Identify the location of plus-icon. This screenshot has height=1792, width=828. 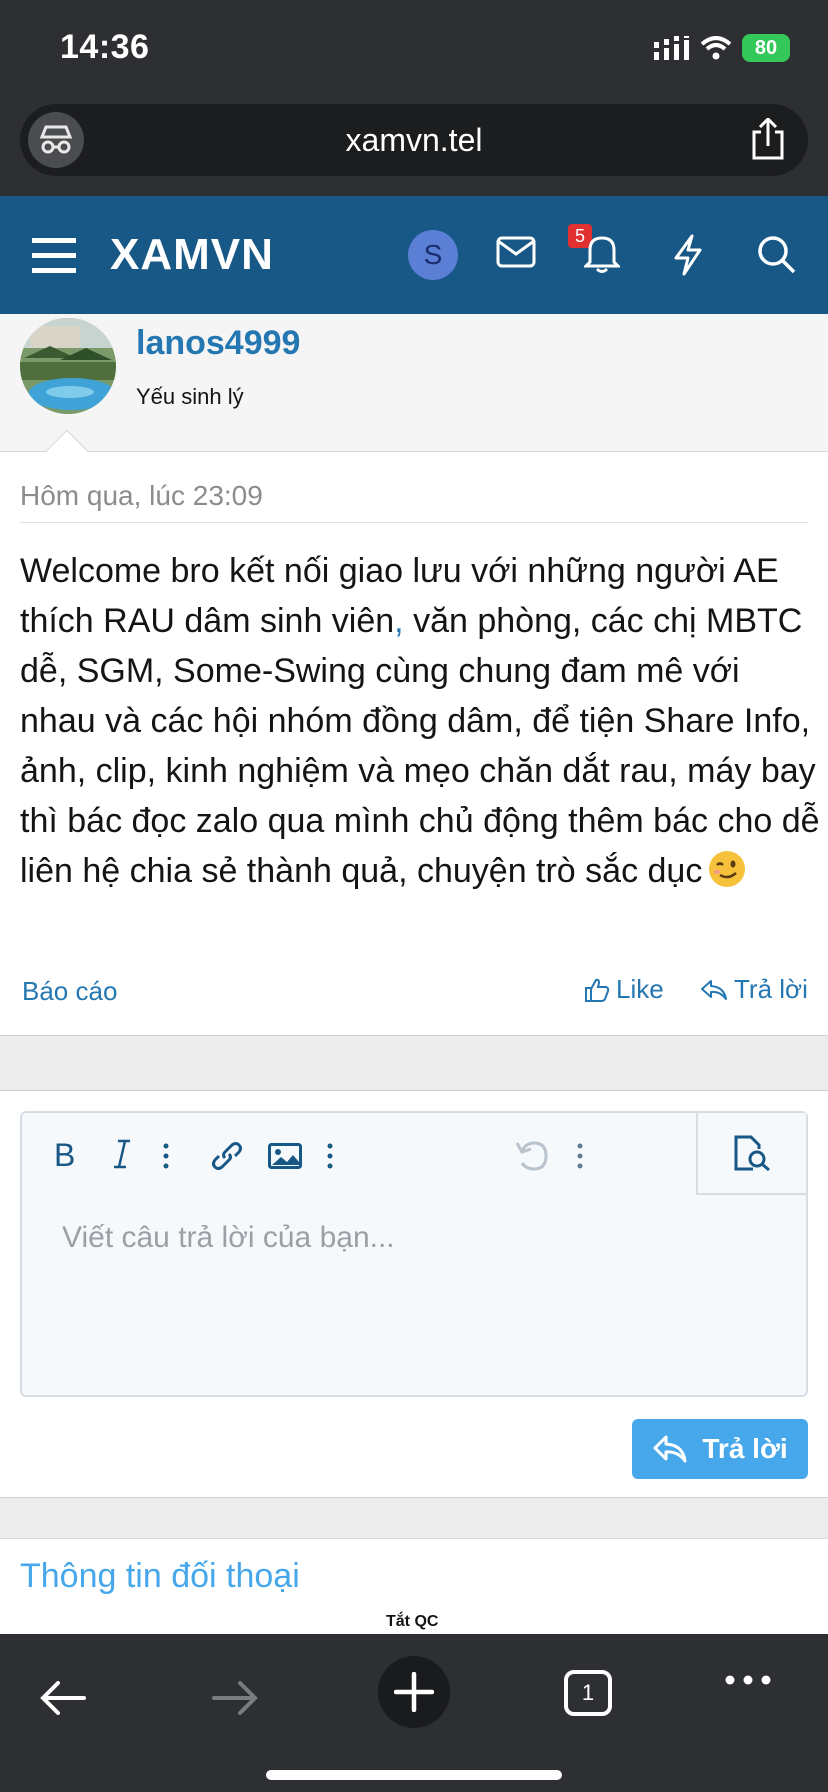
(414, 1692).